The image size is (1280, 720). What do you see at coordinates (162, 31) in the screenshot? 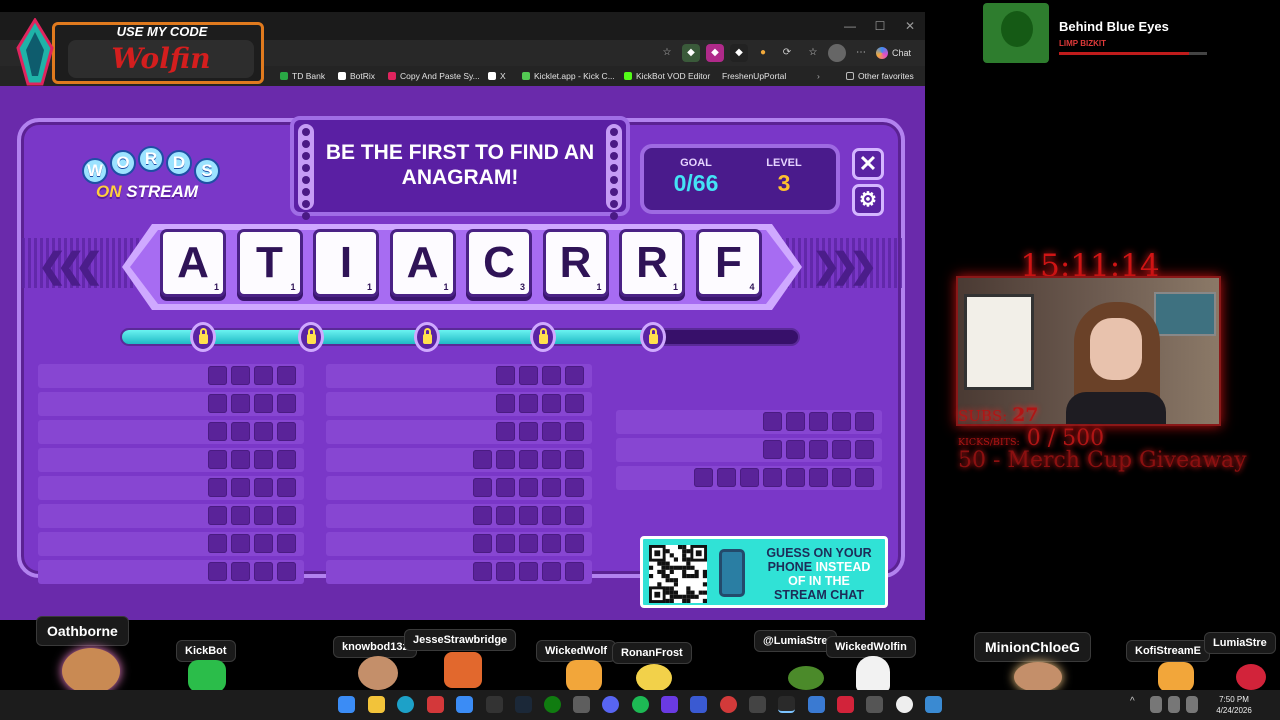
I see `promo-title: USE MY CODE` at bounding box center [162, 31].